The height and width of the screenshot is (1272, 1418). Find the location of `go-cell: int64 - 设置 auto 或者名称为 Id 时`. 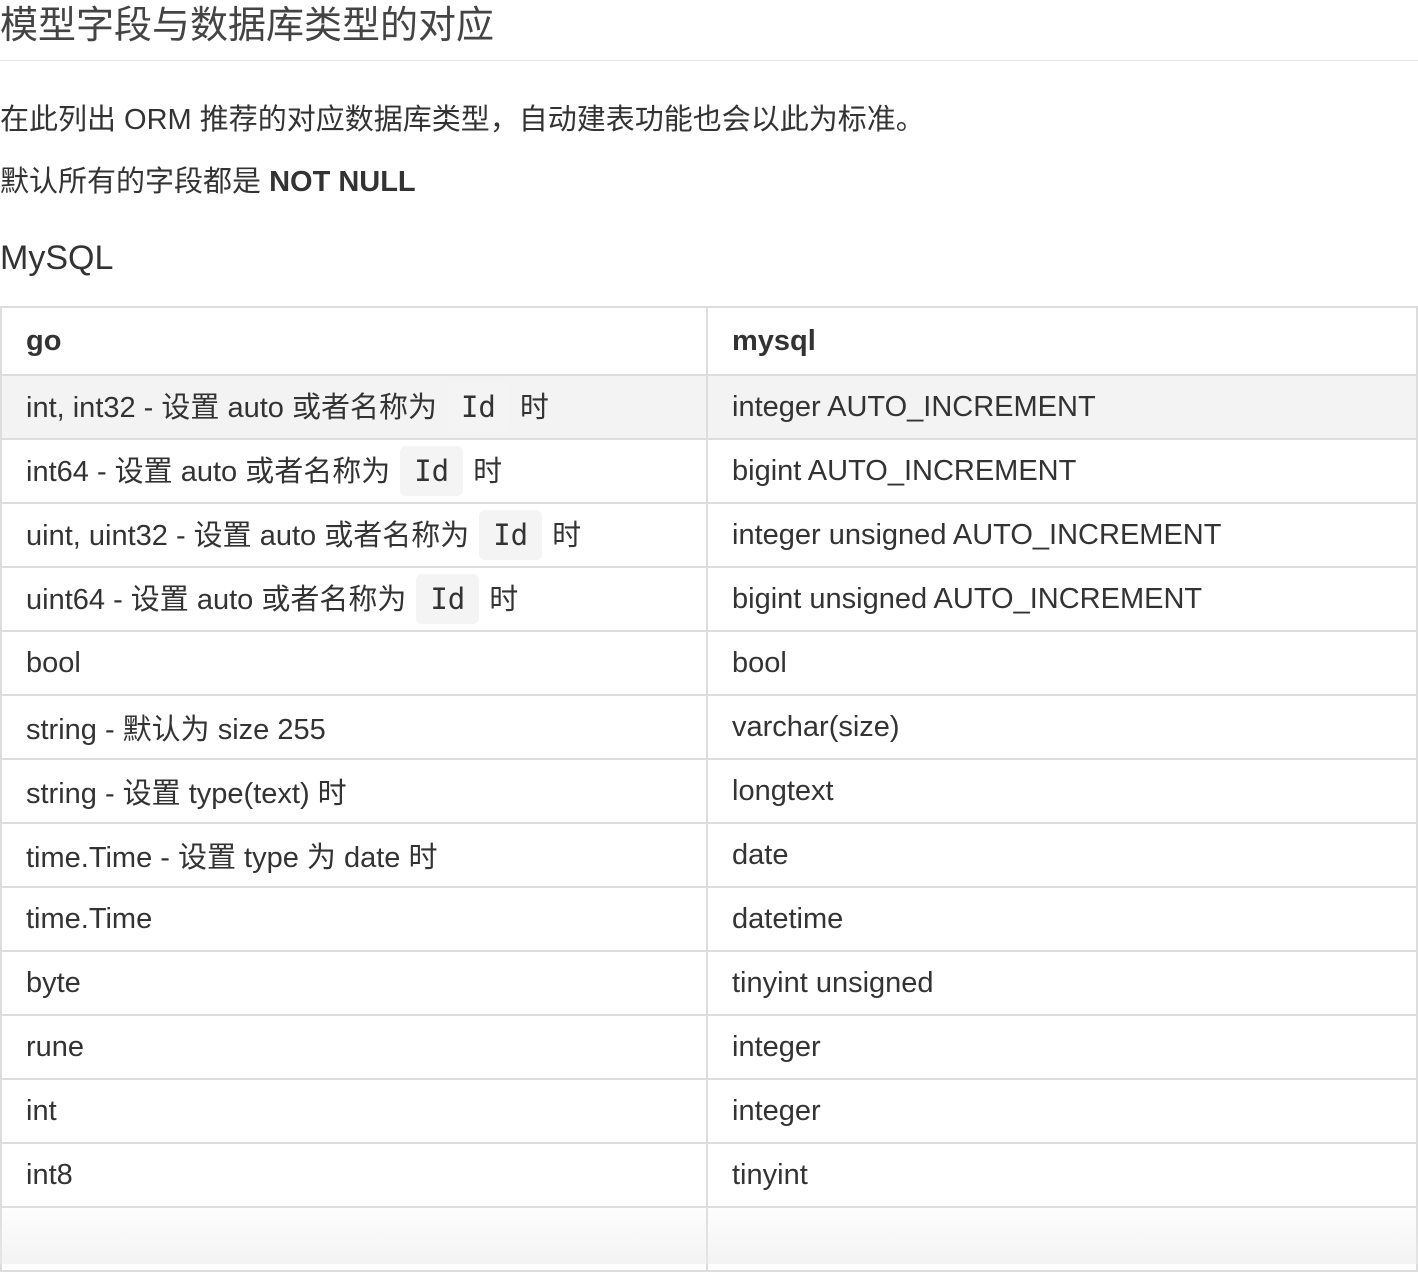

go-cell: int64 - 设置 auto 或者名称为 Id 时 is located at coordinates (354, 471).